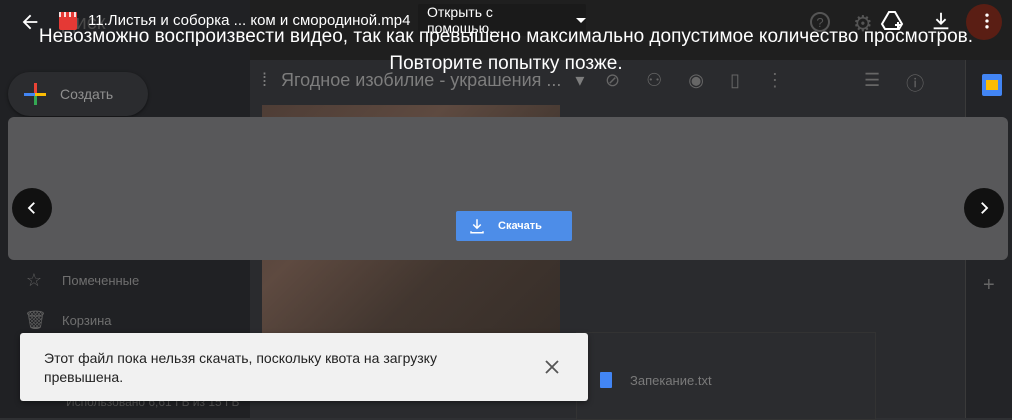  What do you see at coordinates (101, 280) in the screenshot?
I see `background-nav-starred-label: Помеченные` at bounding box center [101, 280].